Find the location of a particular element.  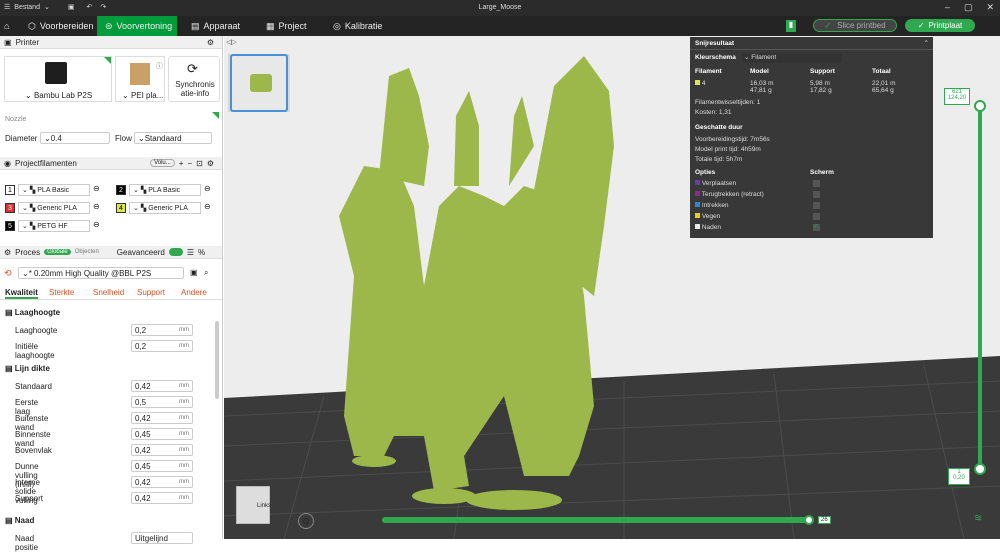

tab-prepare: ⬡ Voorbereiden is located at coordinates (60, 26).